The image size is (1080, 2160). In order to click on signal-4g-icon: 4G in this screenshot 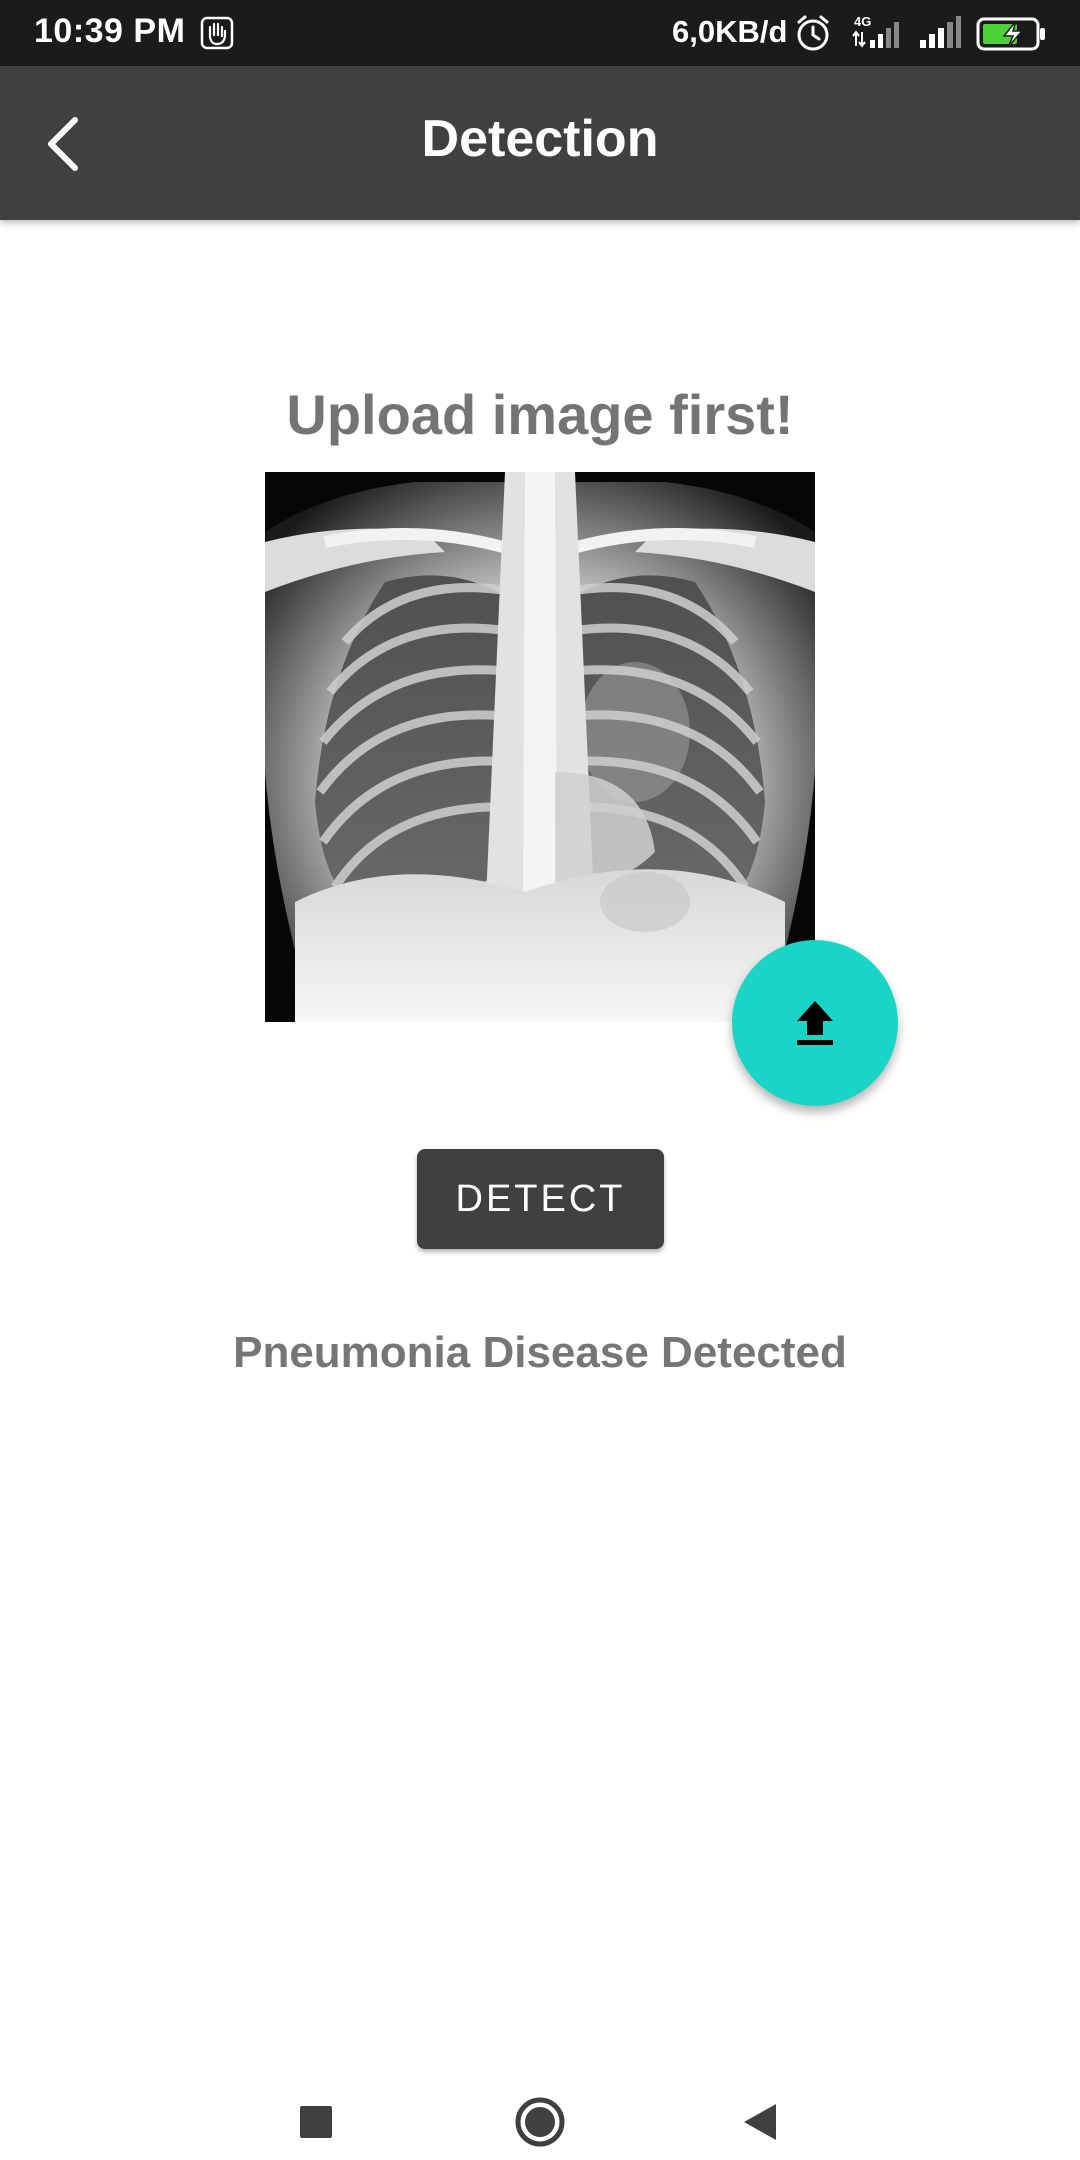, I will do `click(875, 31)`.